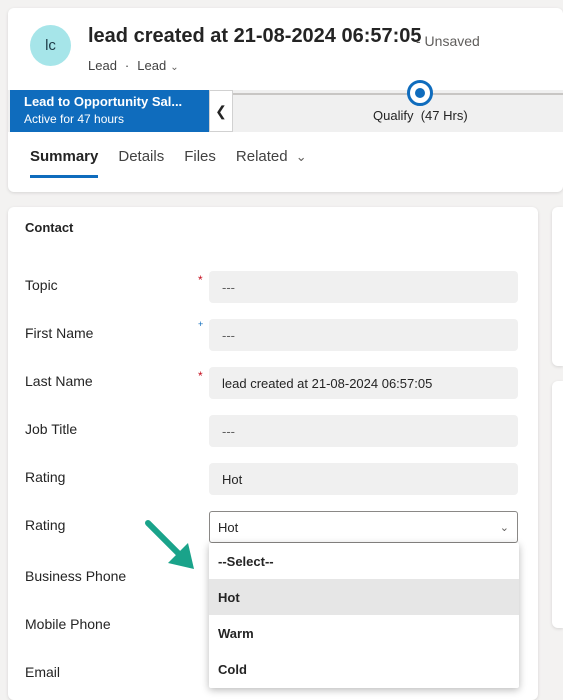 This screenshot has width=563, height=700. I want to click on entity-name: Lead, so click(102, 65).